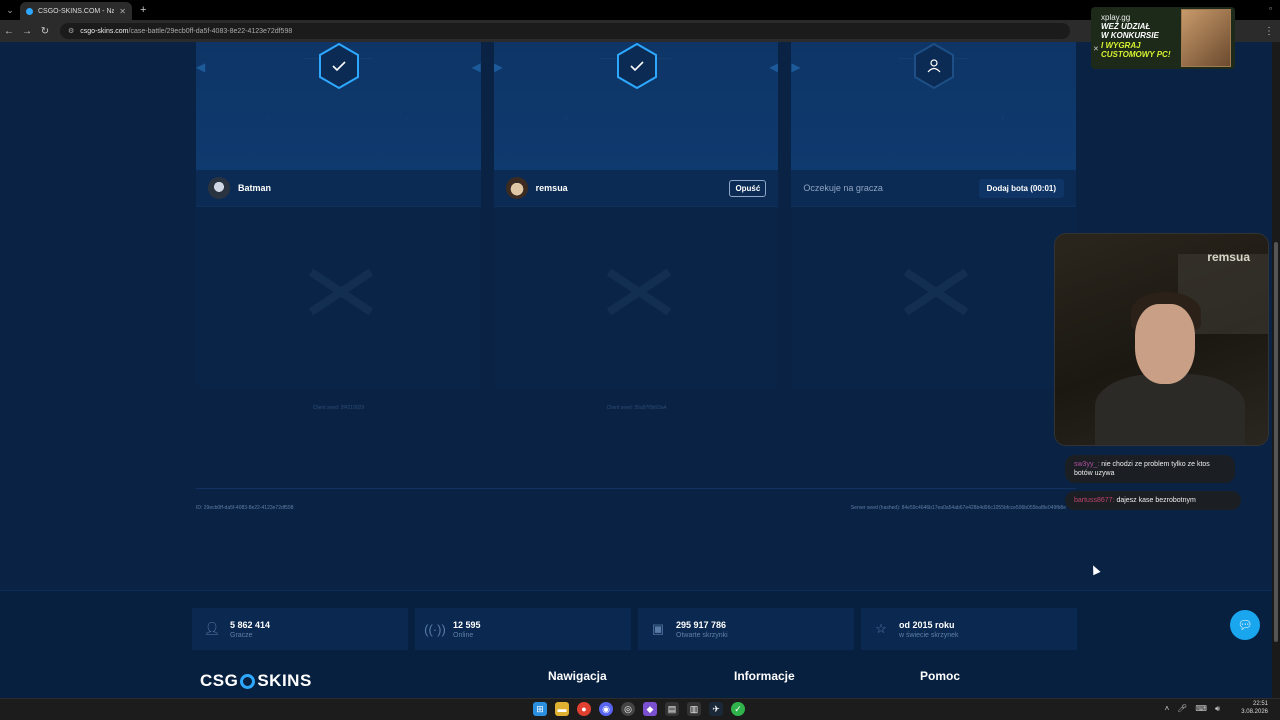  Describe the element at coordinates (658, 628) in the screenshot. I see `box-icon: ▣` at that location.